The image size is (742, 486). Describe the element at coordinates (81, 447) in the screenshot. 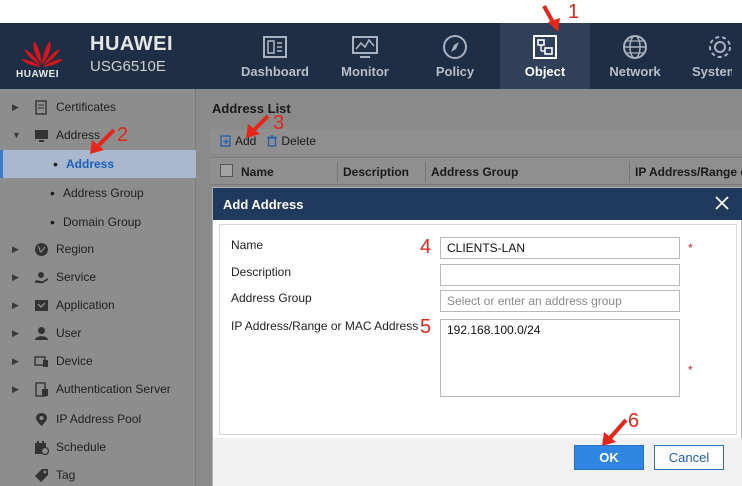

I see `sidebar-item-label: Schedule` at that location.